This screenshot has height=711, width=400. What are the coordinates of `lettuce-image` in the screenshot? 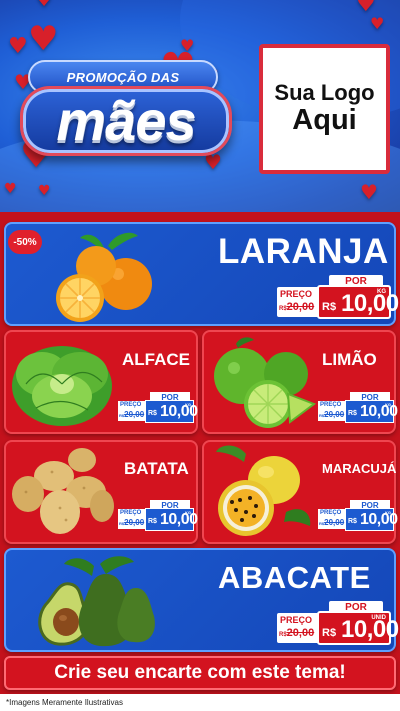 It's located at (62, 386).